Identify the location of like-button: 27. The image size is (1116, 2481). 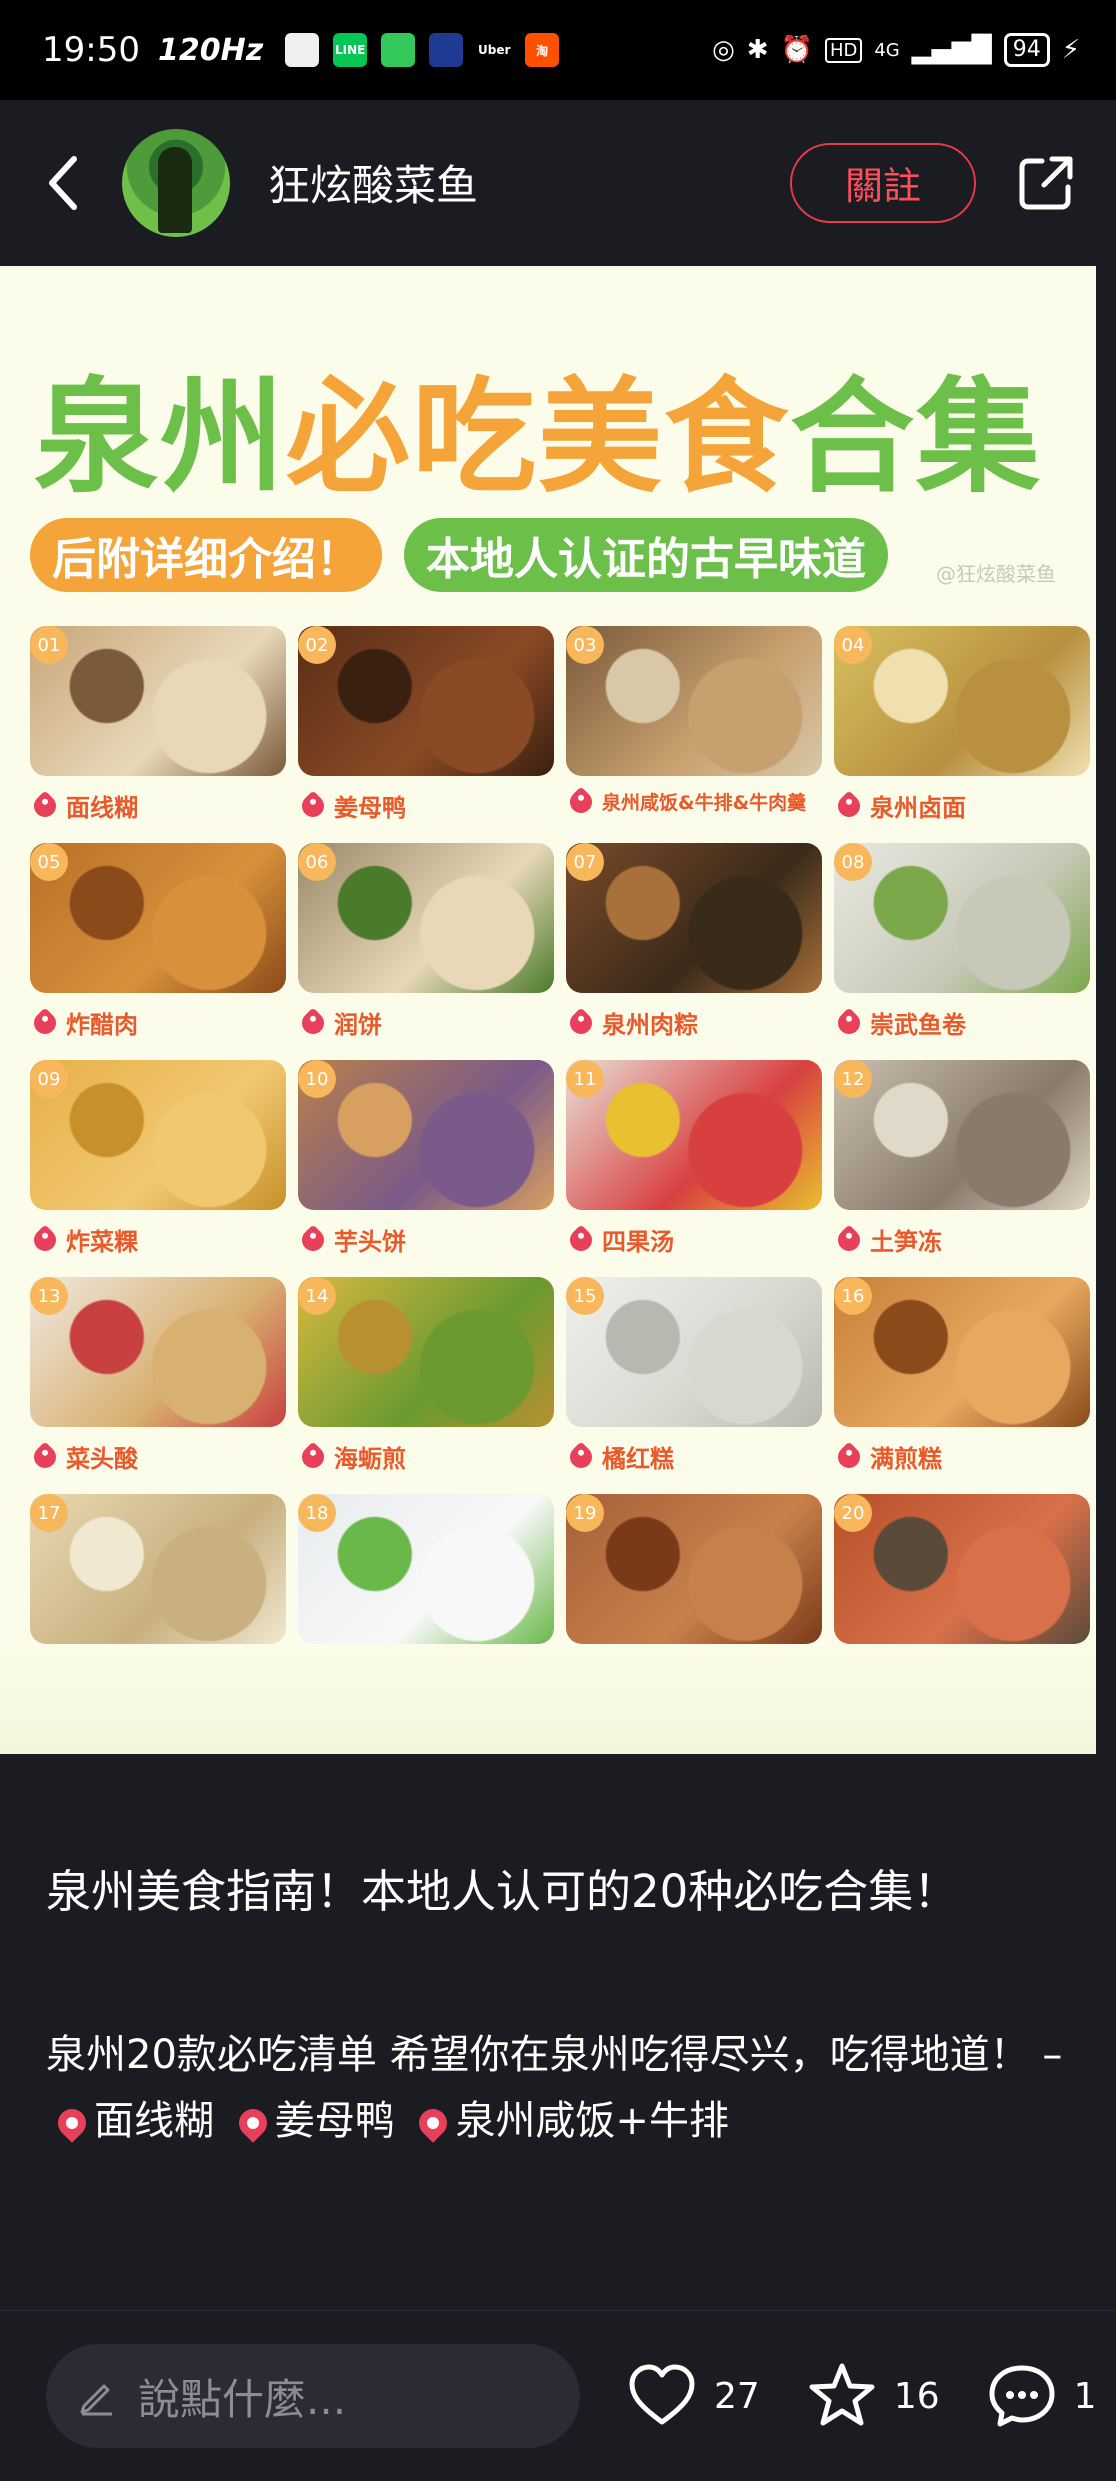
(692, 2396).